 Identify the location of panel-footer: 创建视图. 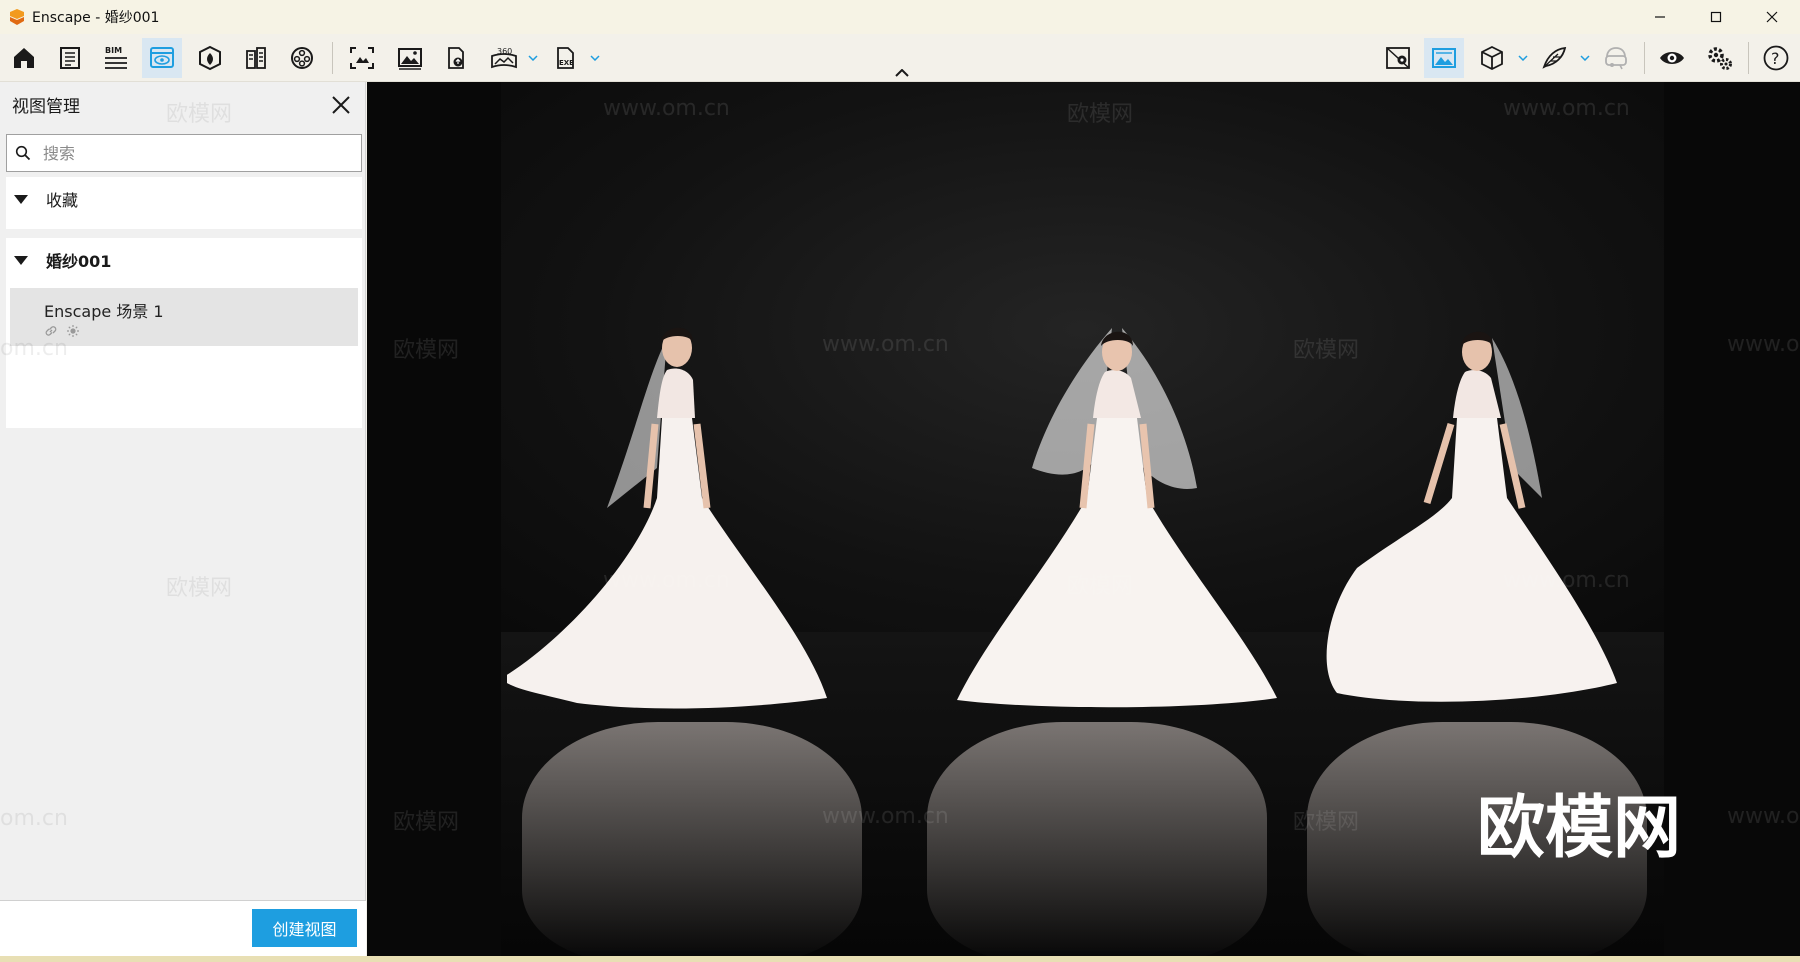
(183, 928).